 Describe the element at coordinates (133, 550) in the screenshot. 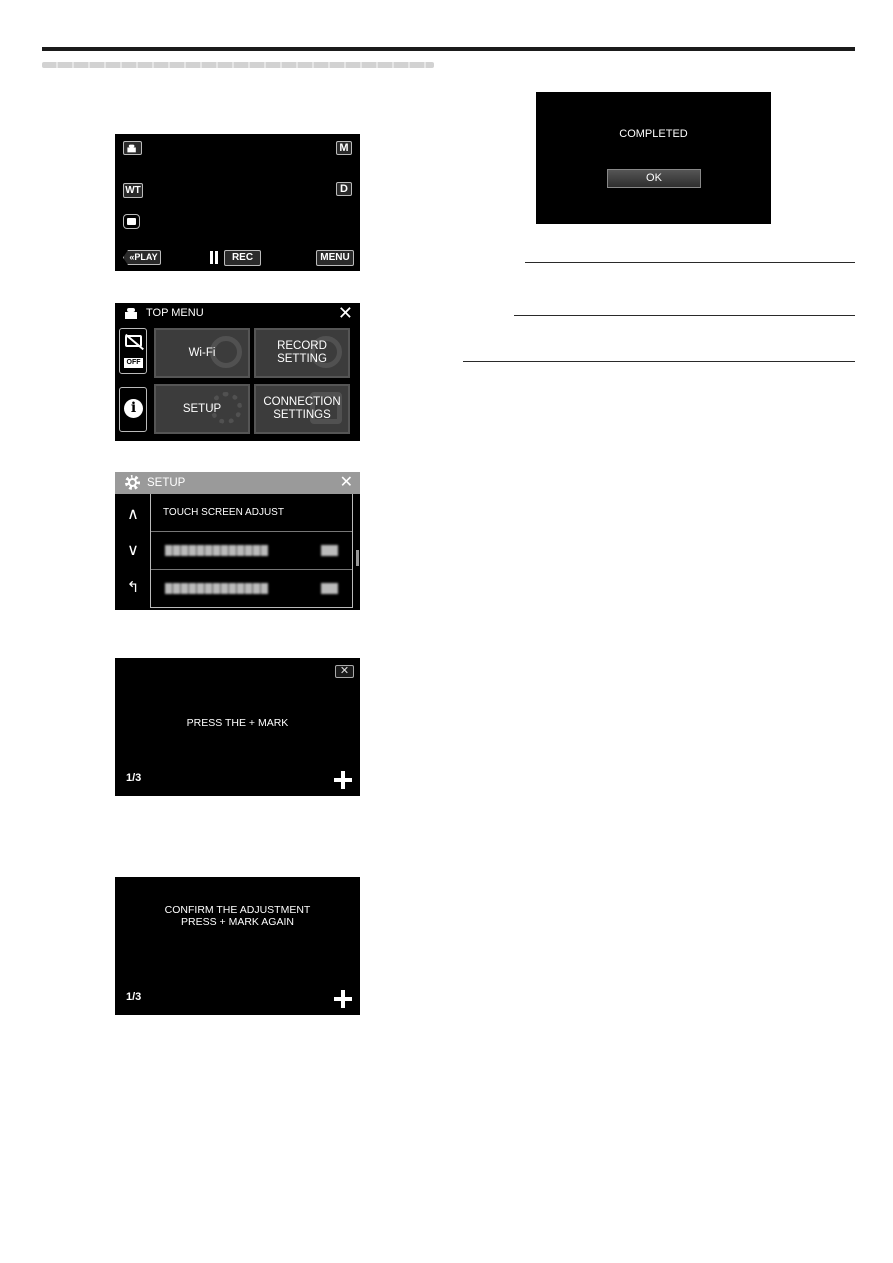

I see `scroll-down-icon: ∨` at that location.